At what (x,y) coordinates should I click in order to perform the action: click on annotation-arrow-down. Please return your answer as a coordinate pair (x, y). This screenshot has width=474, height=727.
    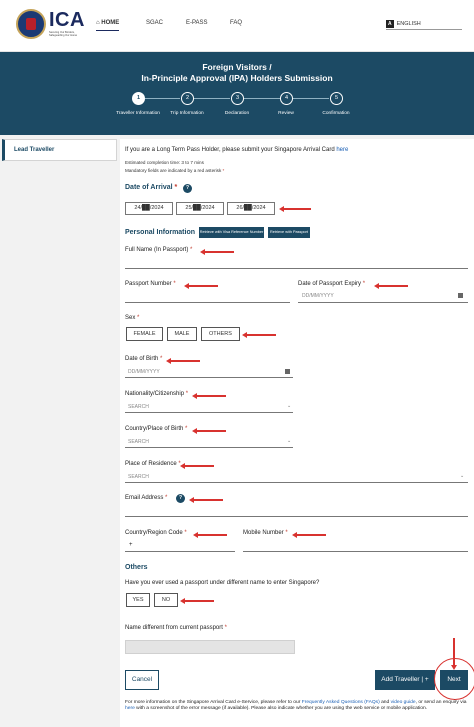
    Looking at the image, I should click on (453, 654).